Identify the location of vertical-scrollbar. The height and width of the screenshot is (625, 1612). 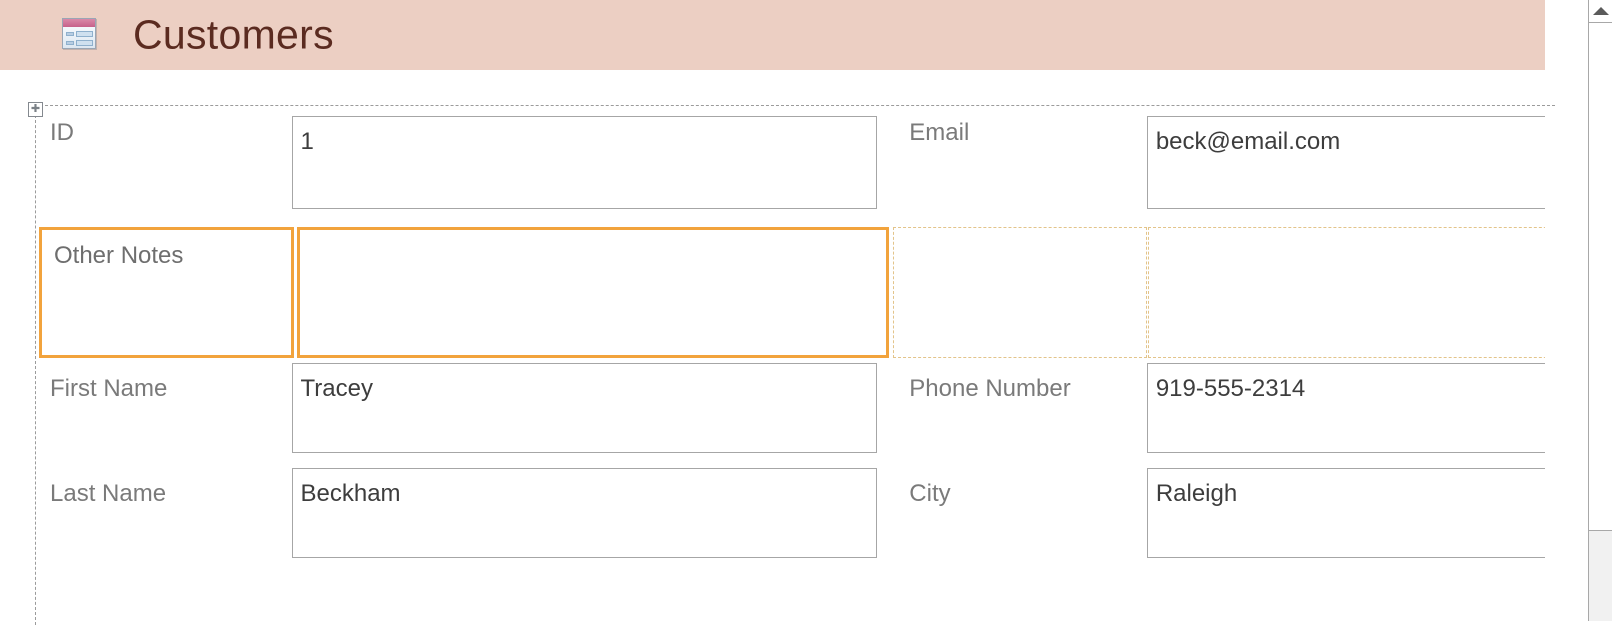
(1600, 310).